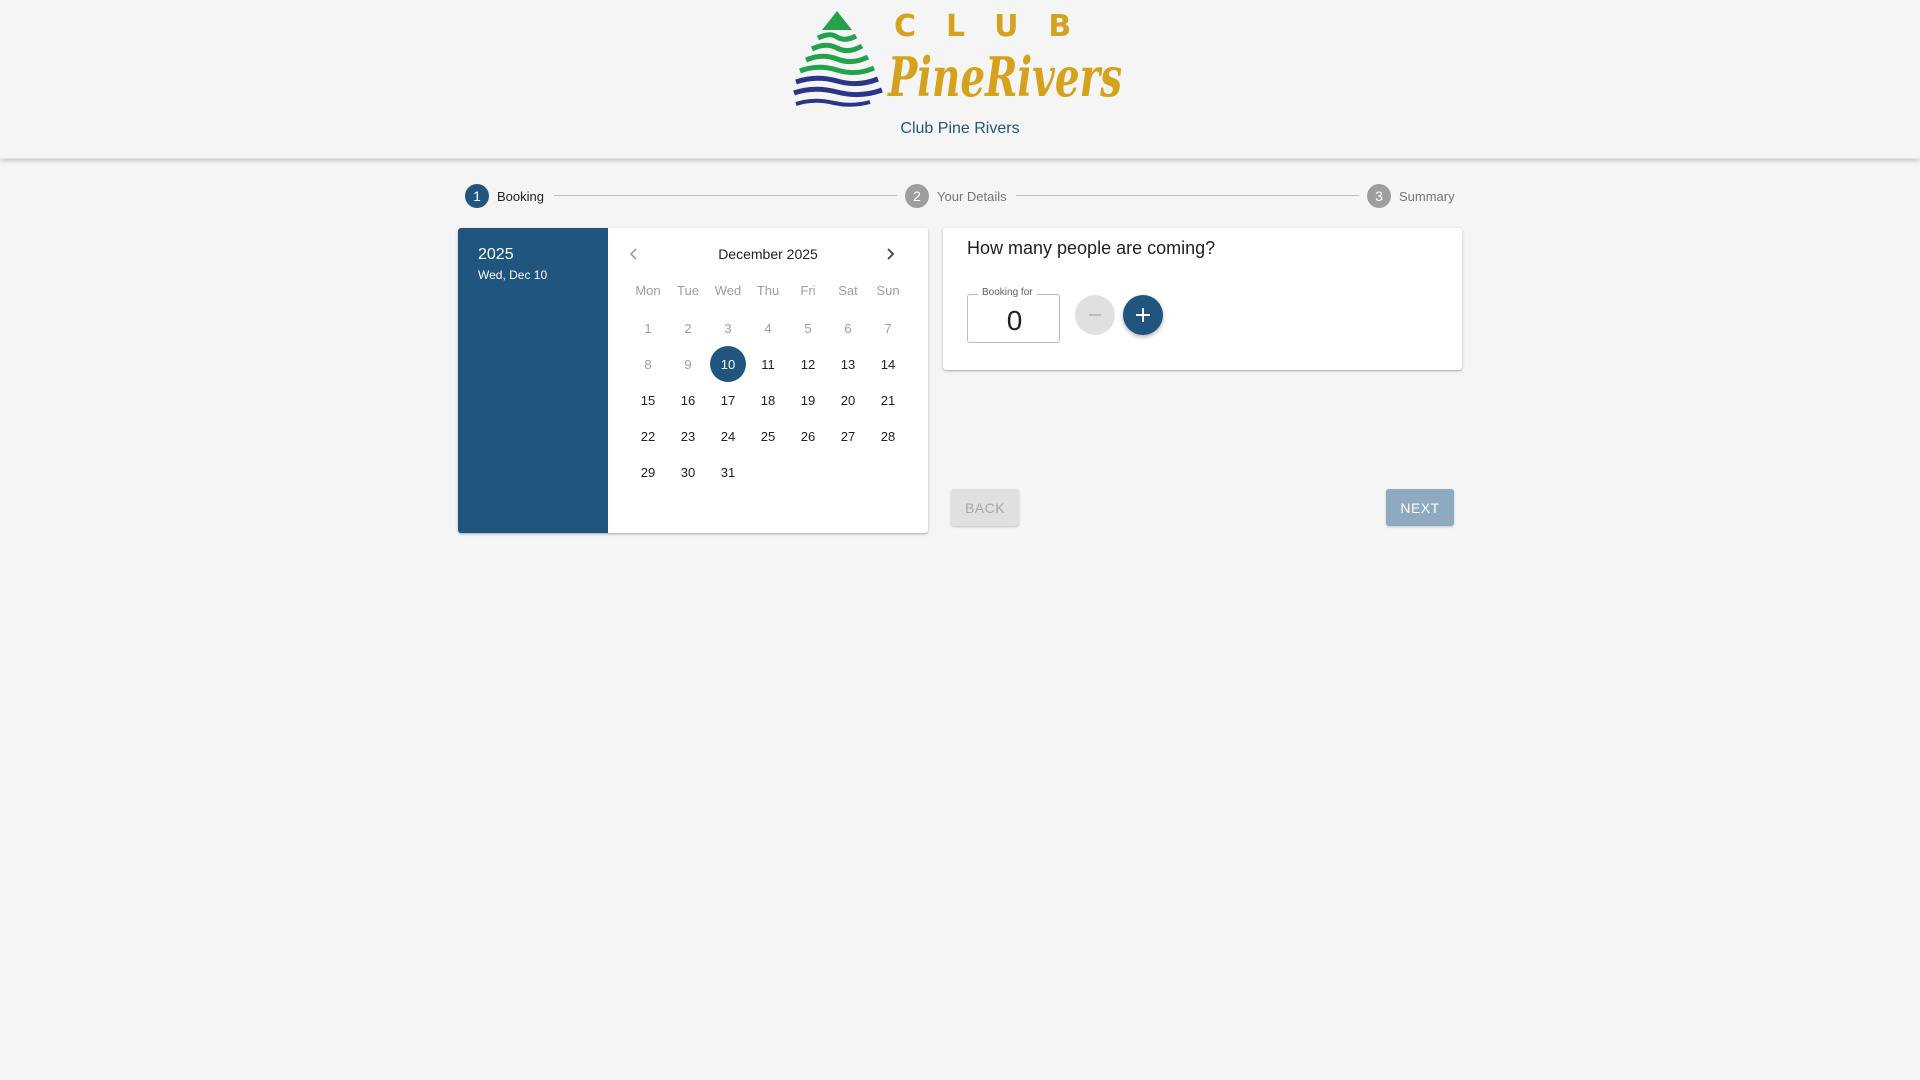 Image resolution: width=1920 pixels, height=1080 pixels. I want to click on selected-date: Wed, Dec 10, so click(512, 275).